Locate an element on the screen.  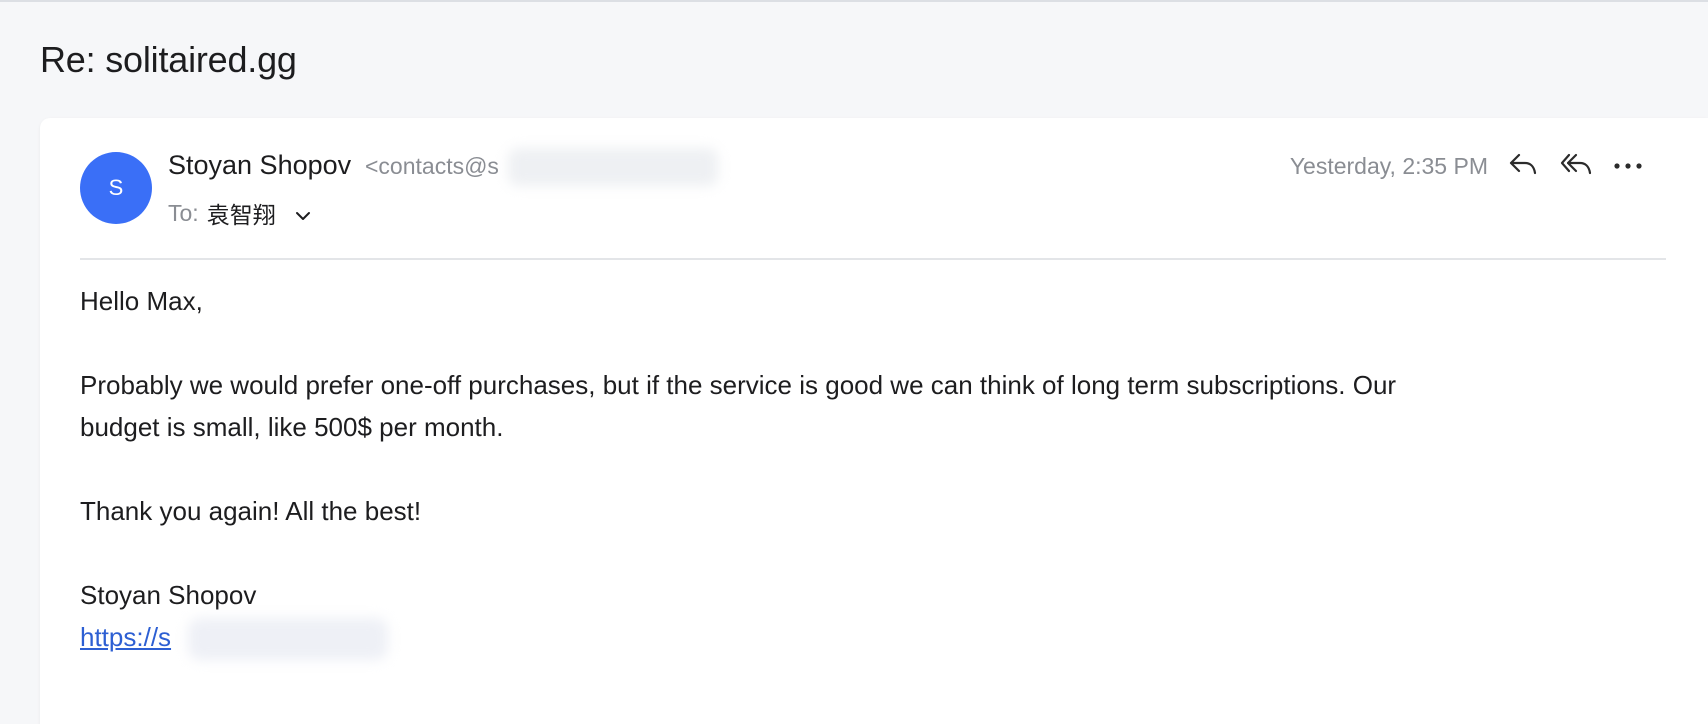
sender-avatar: S is located at coordinates (116, 188).